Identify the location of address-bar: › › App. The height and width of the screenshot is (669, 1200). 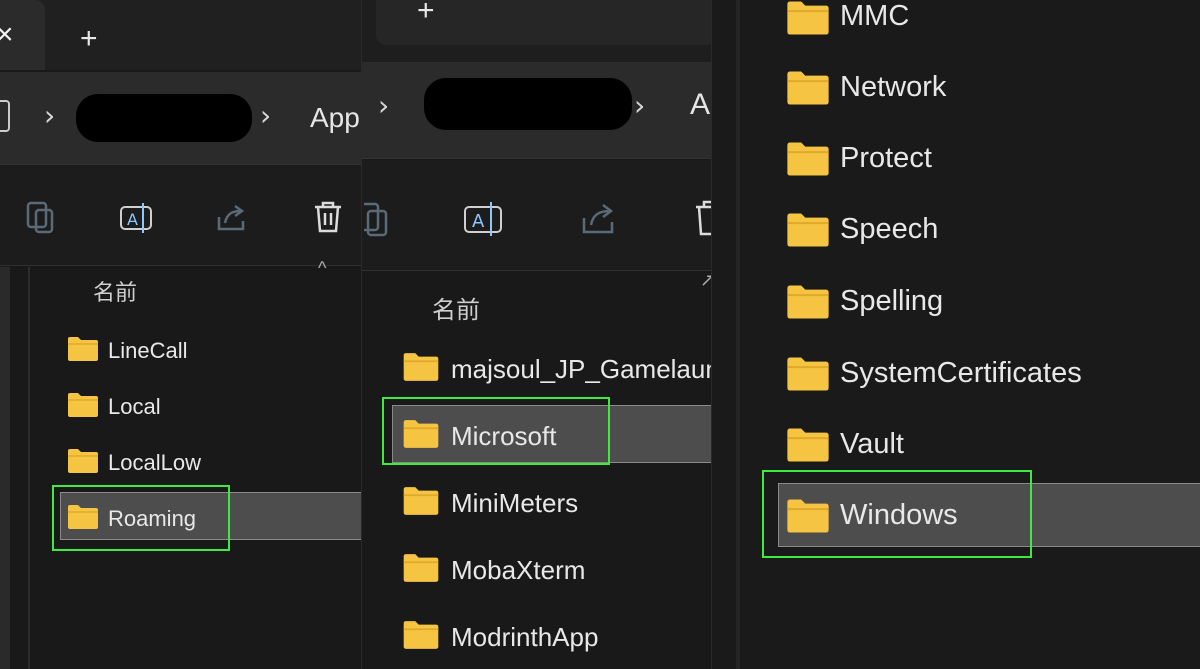
(181, 118).